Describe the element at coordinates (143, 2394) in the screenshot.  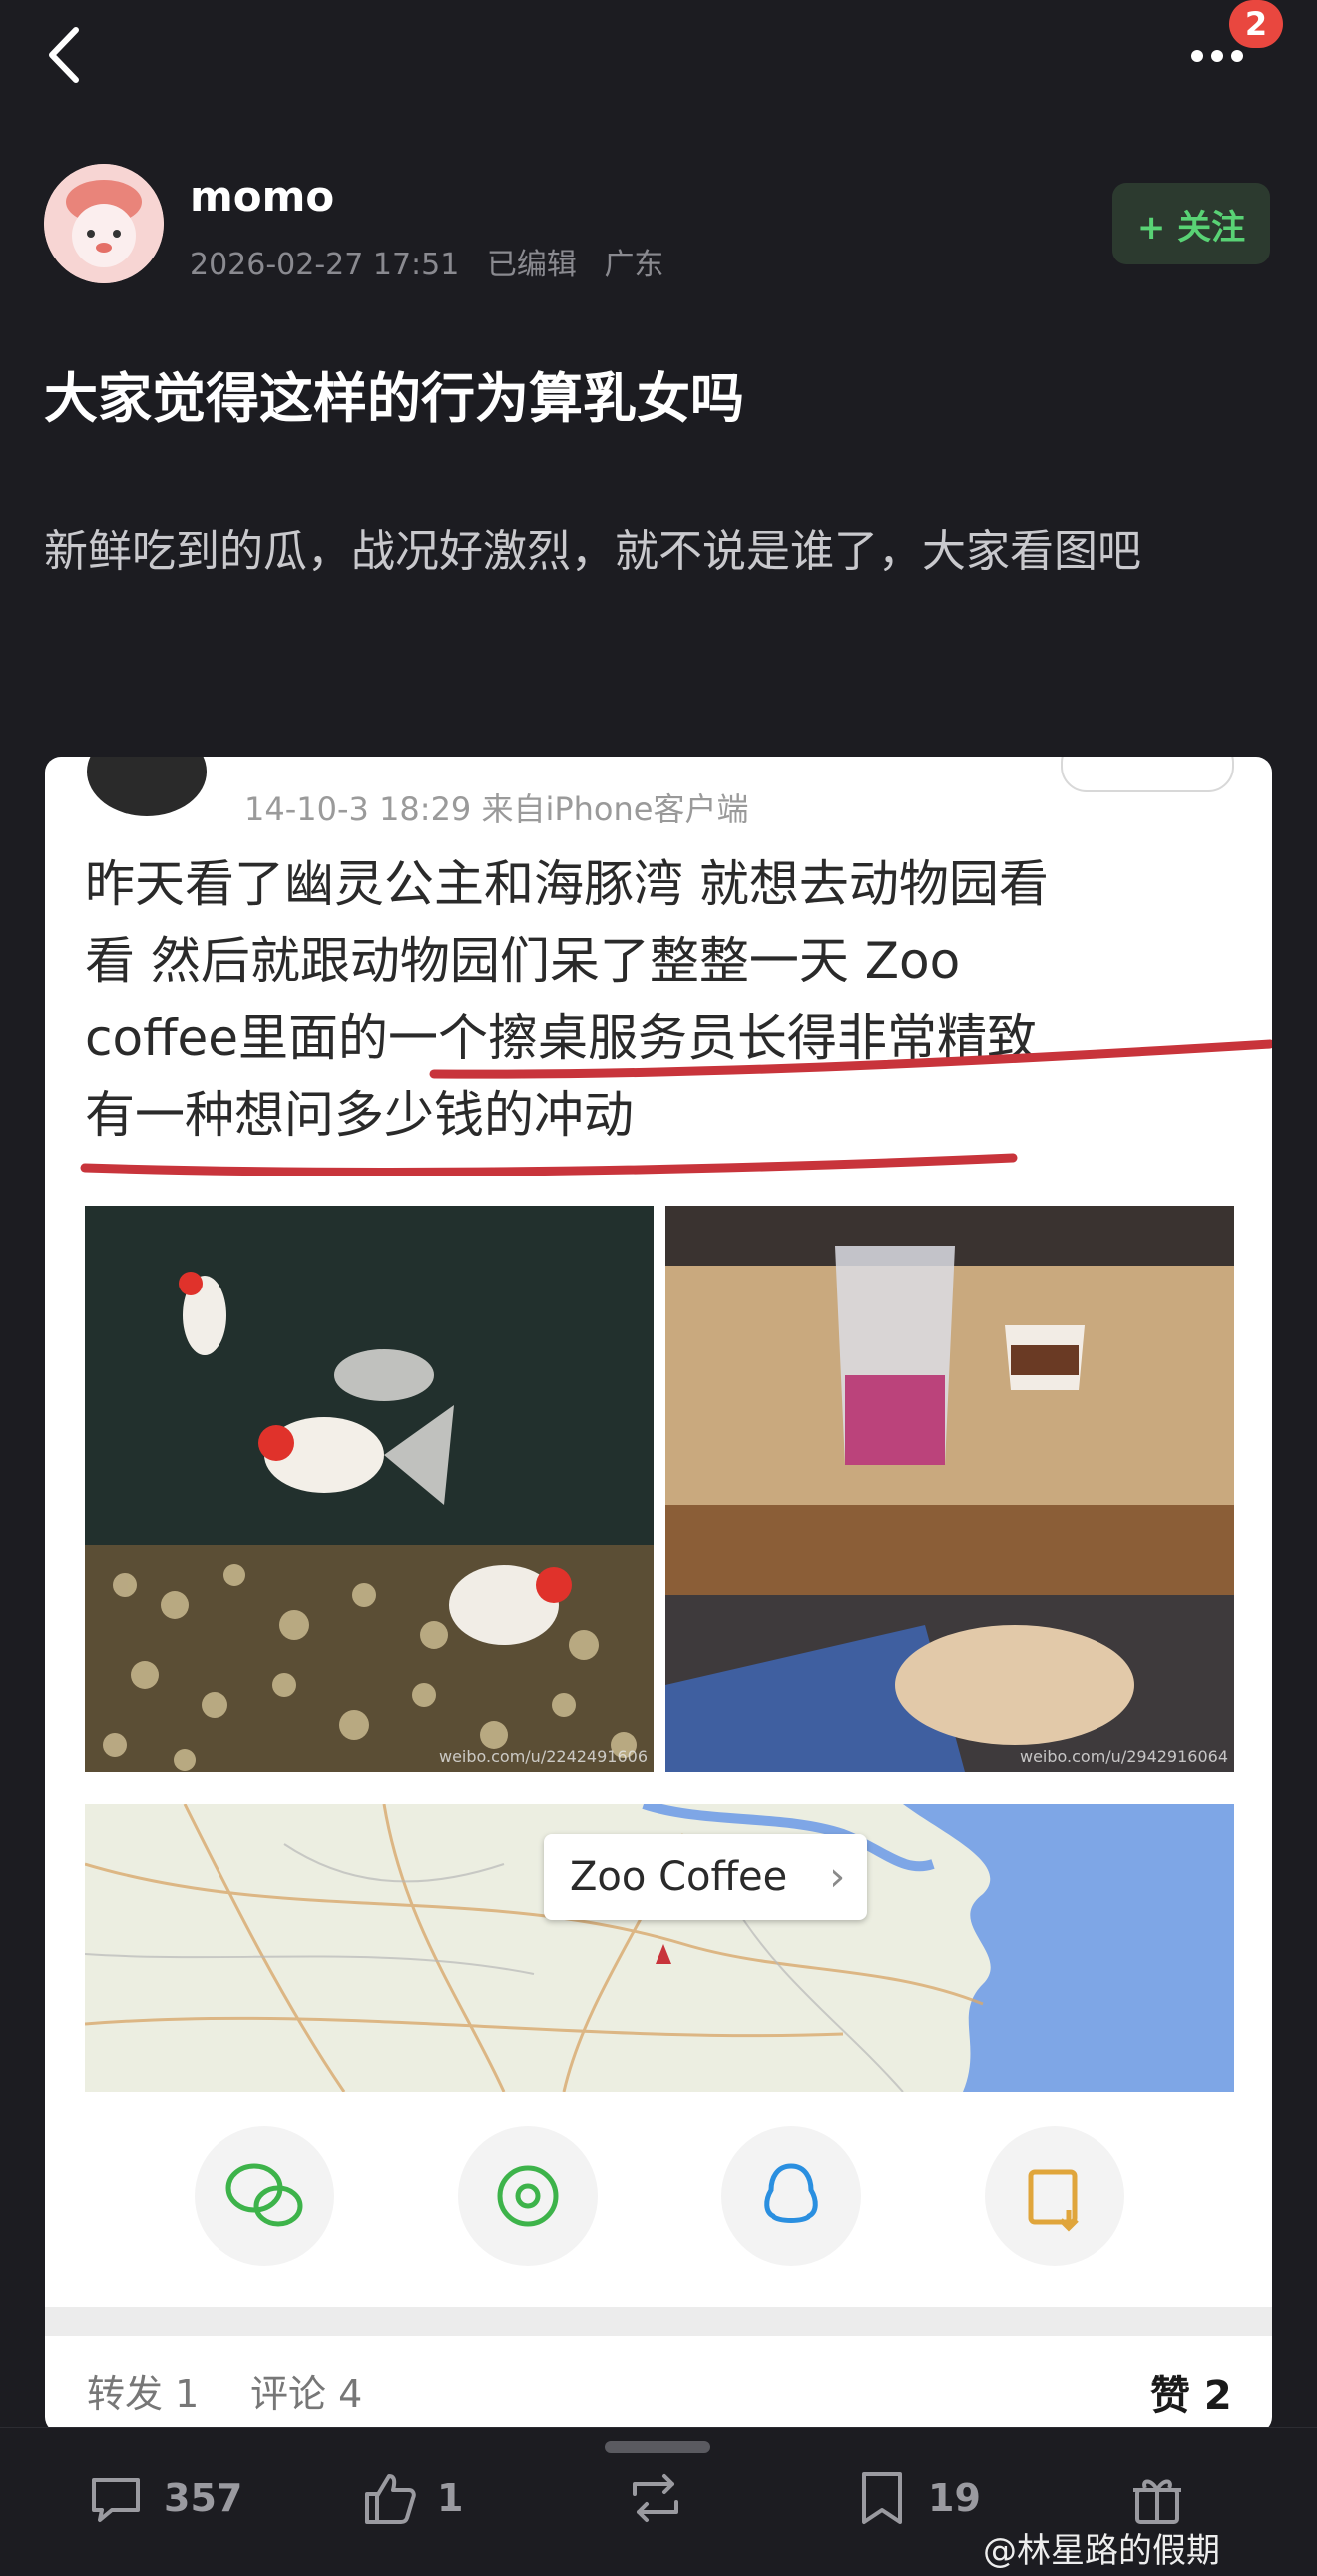
I see `inner-repost-count: 转发 1` at that location.